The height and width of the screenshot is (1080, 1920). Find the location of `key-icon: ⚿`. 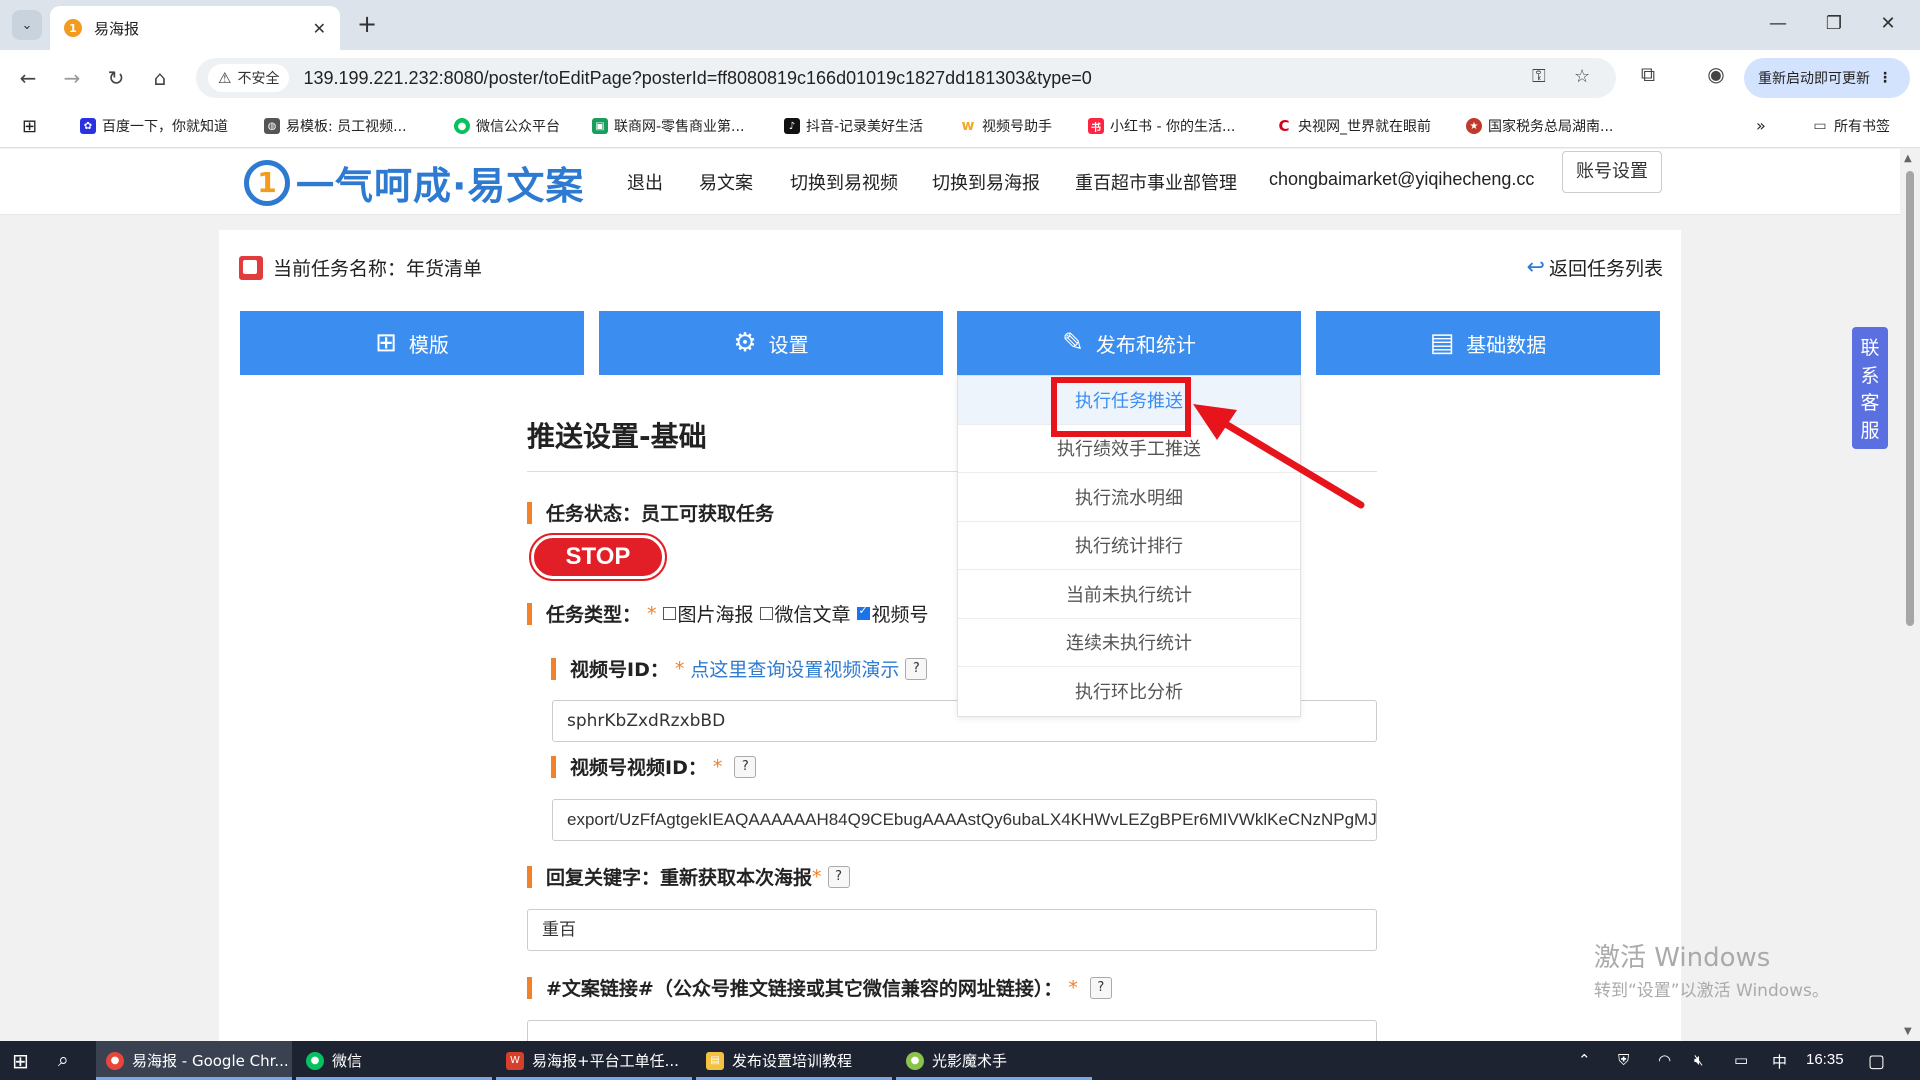

key-icon: ⚿ is located at coordinates (1539, 76).